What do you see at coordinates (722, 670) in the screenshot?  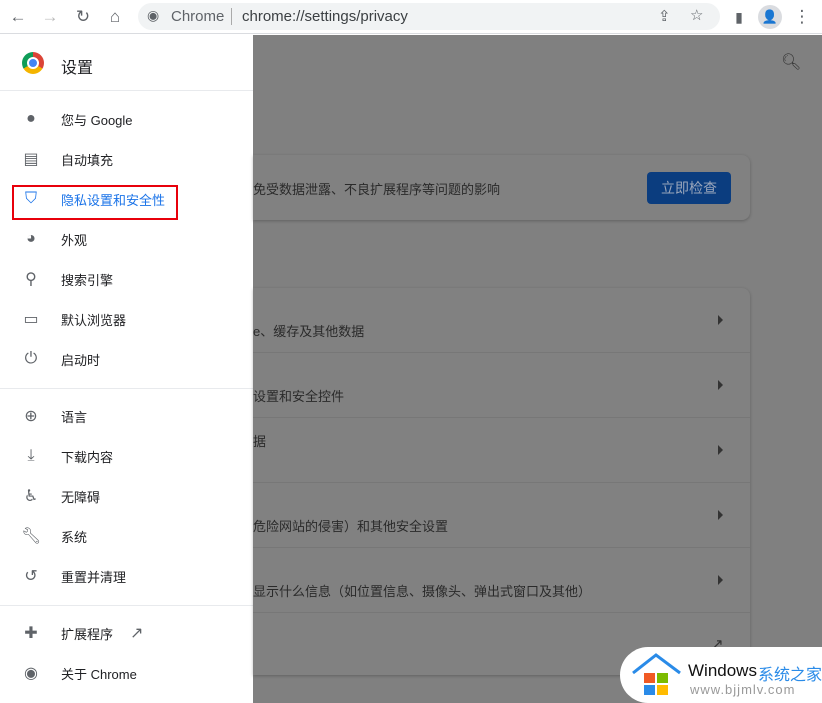 I see `watermark-brand: Windows` at bounding box center [722, 670].